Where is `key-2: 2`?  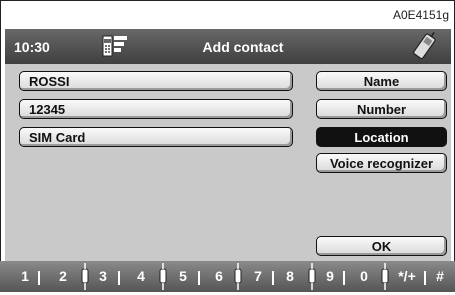
key-2: 2 is located at coordinates (63, 276).